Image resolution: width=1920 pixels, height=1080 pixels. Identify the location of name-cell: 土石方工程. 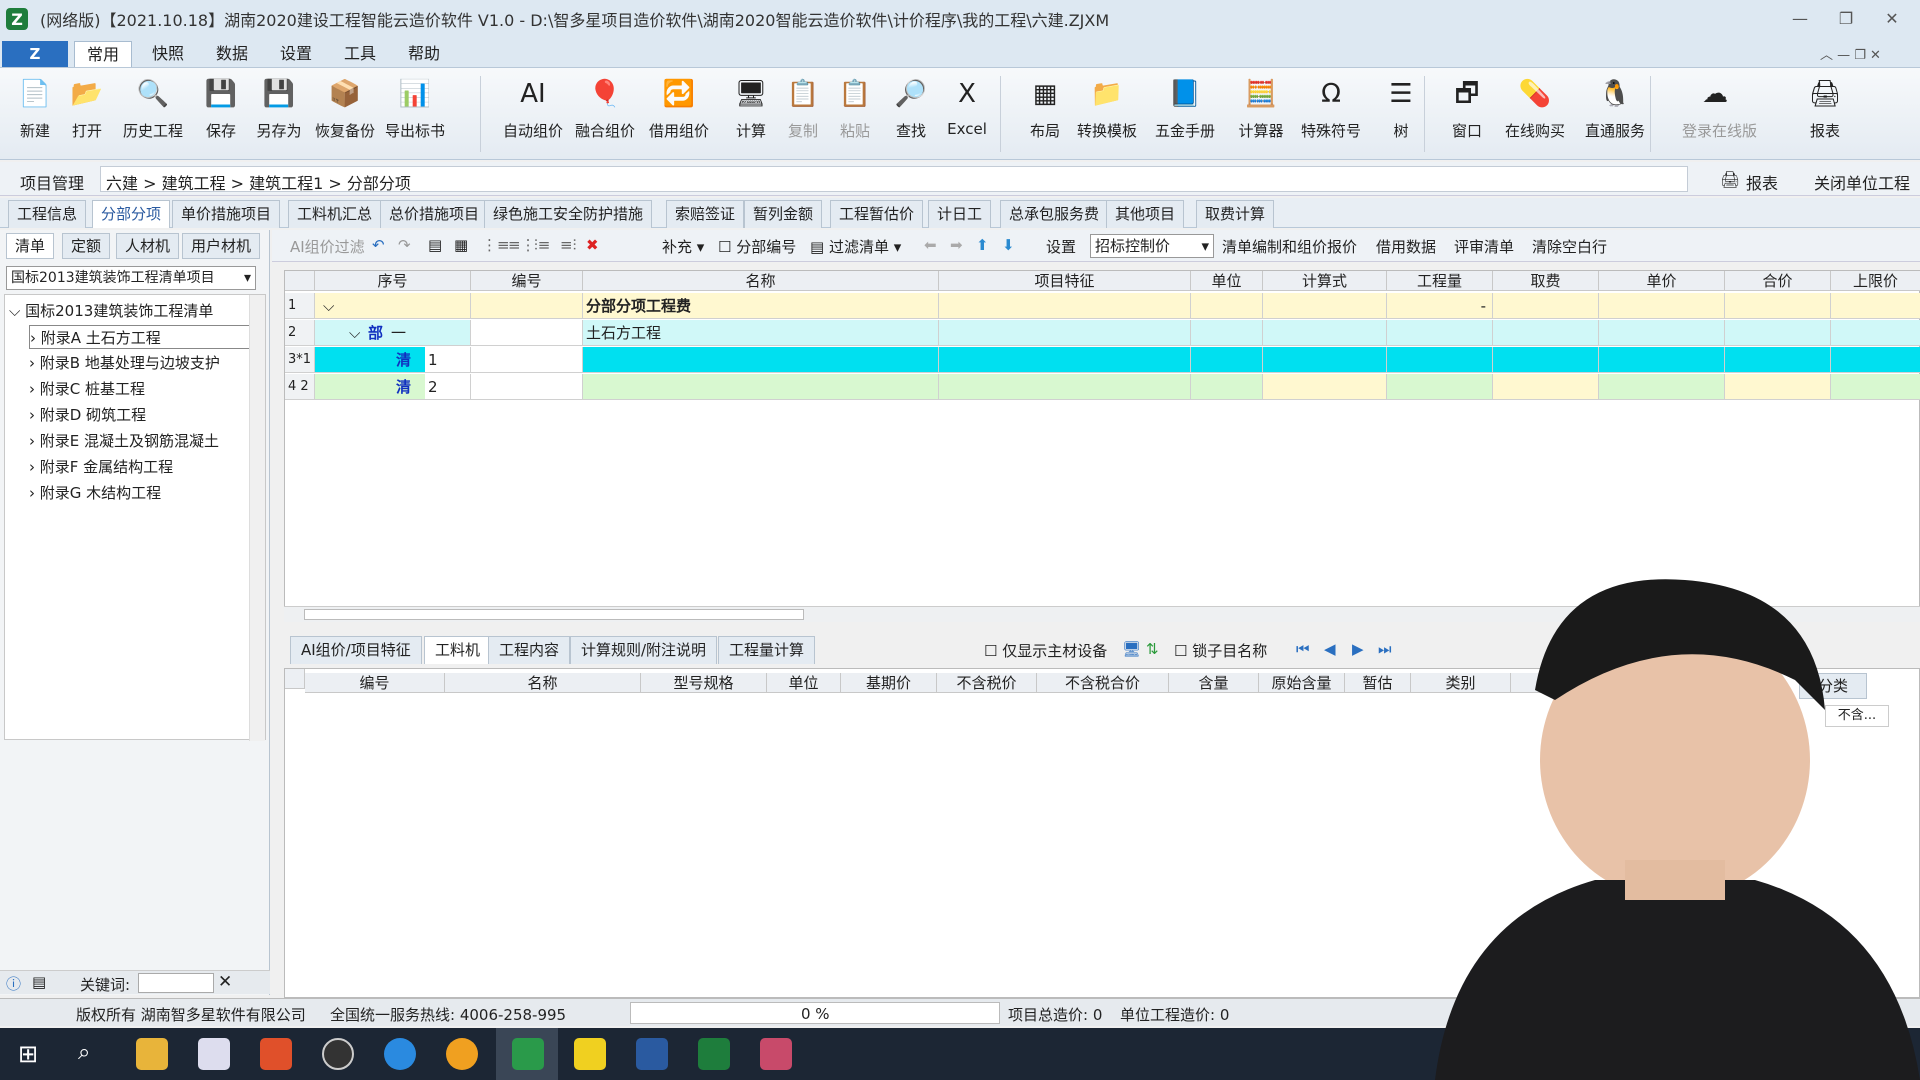
(761, 333).